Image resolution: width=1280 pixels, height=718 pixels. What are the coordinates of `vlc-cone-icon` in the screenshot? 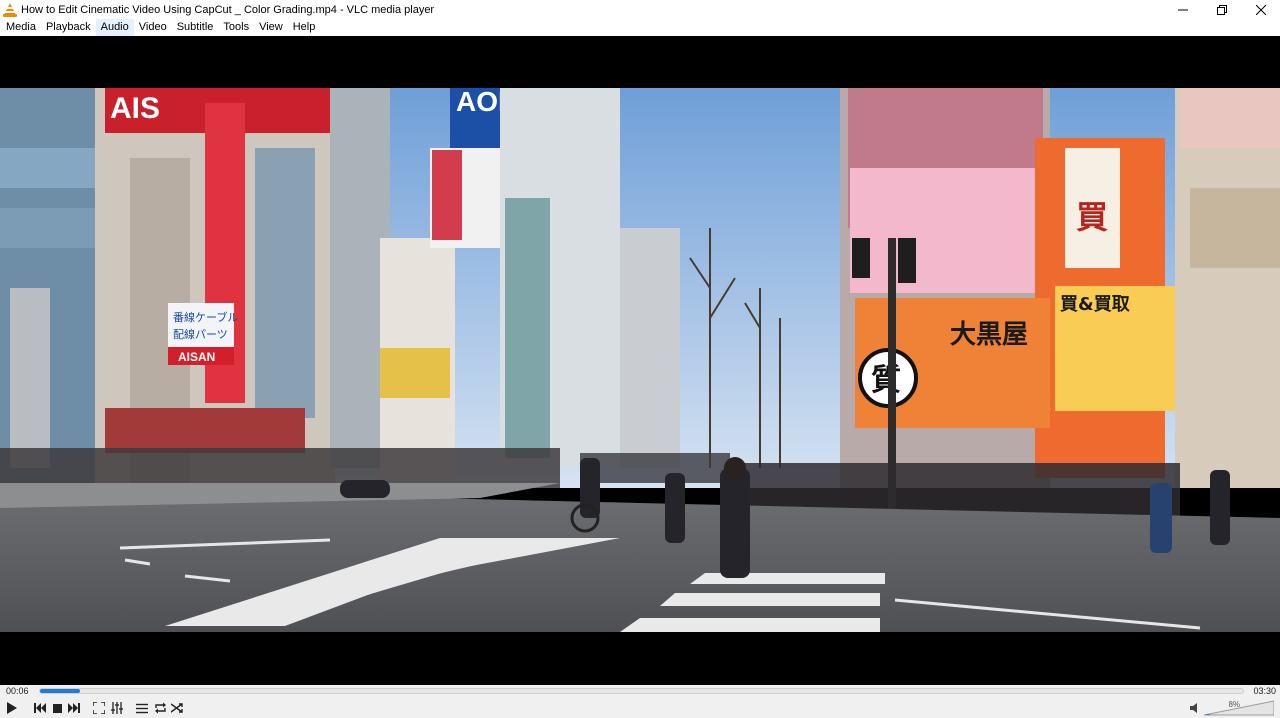 It's located at (10, 9).